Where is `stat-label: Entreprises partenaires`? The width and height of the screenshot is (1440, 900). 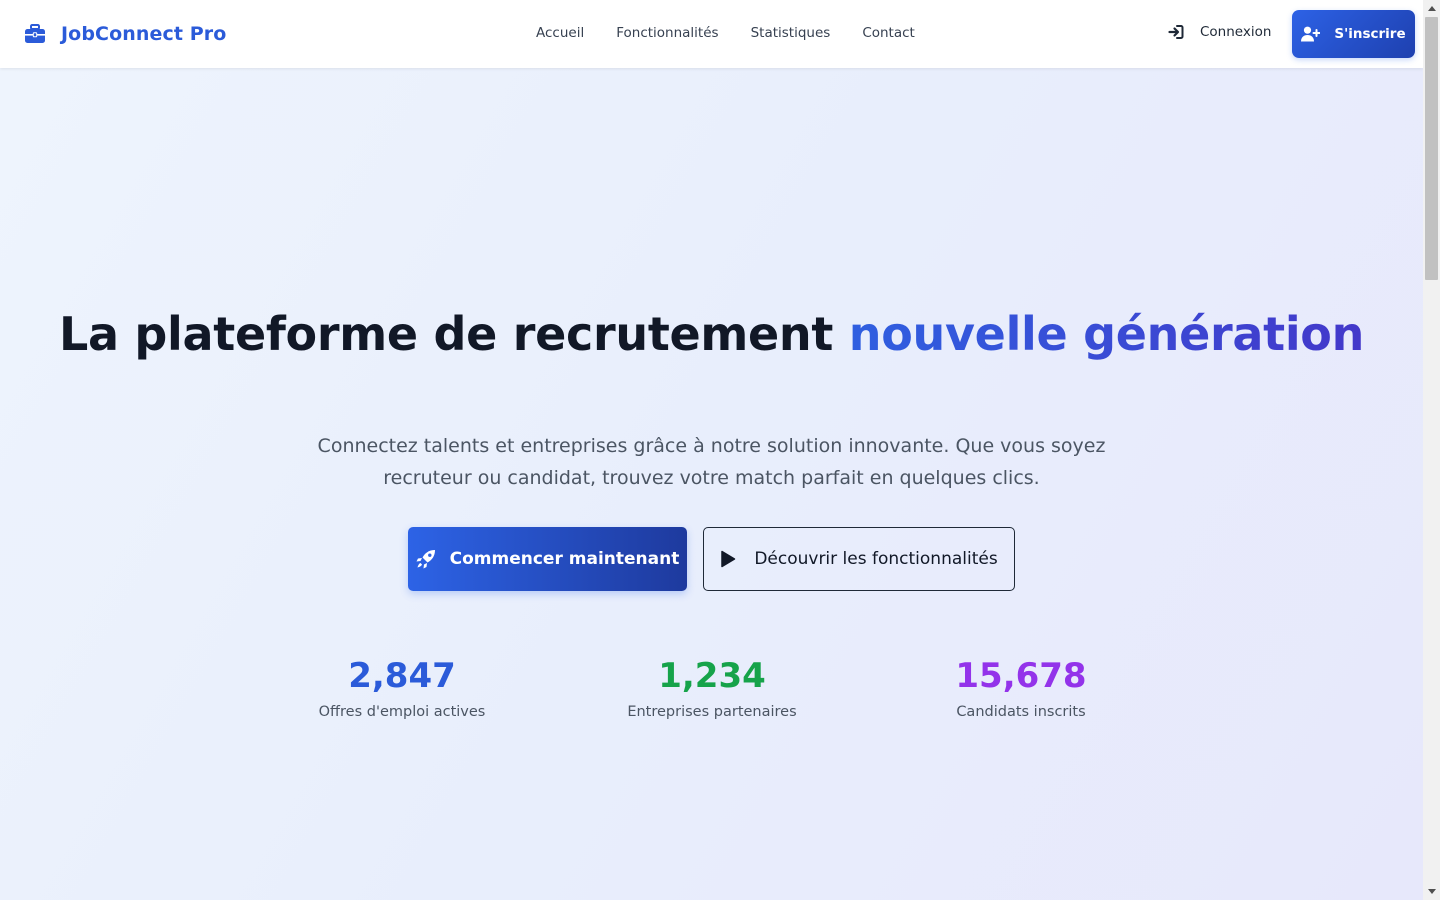
stat-label: Entreprises partenaires is located at coordinates (712, 712).